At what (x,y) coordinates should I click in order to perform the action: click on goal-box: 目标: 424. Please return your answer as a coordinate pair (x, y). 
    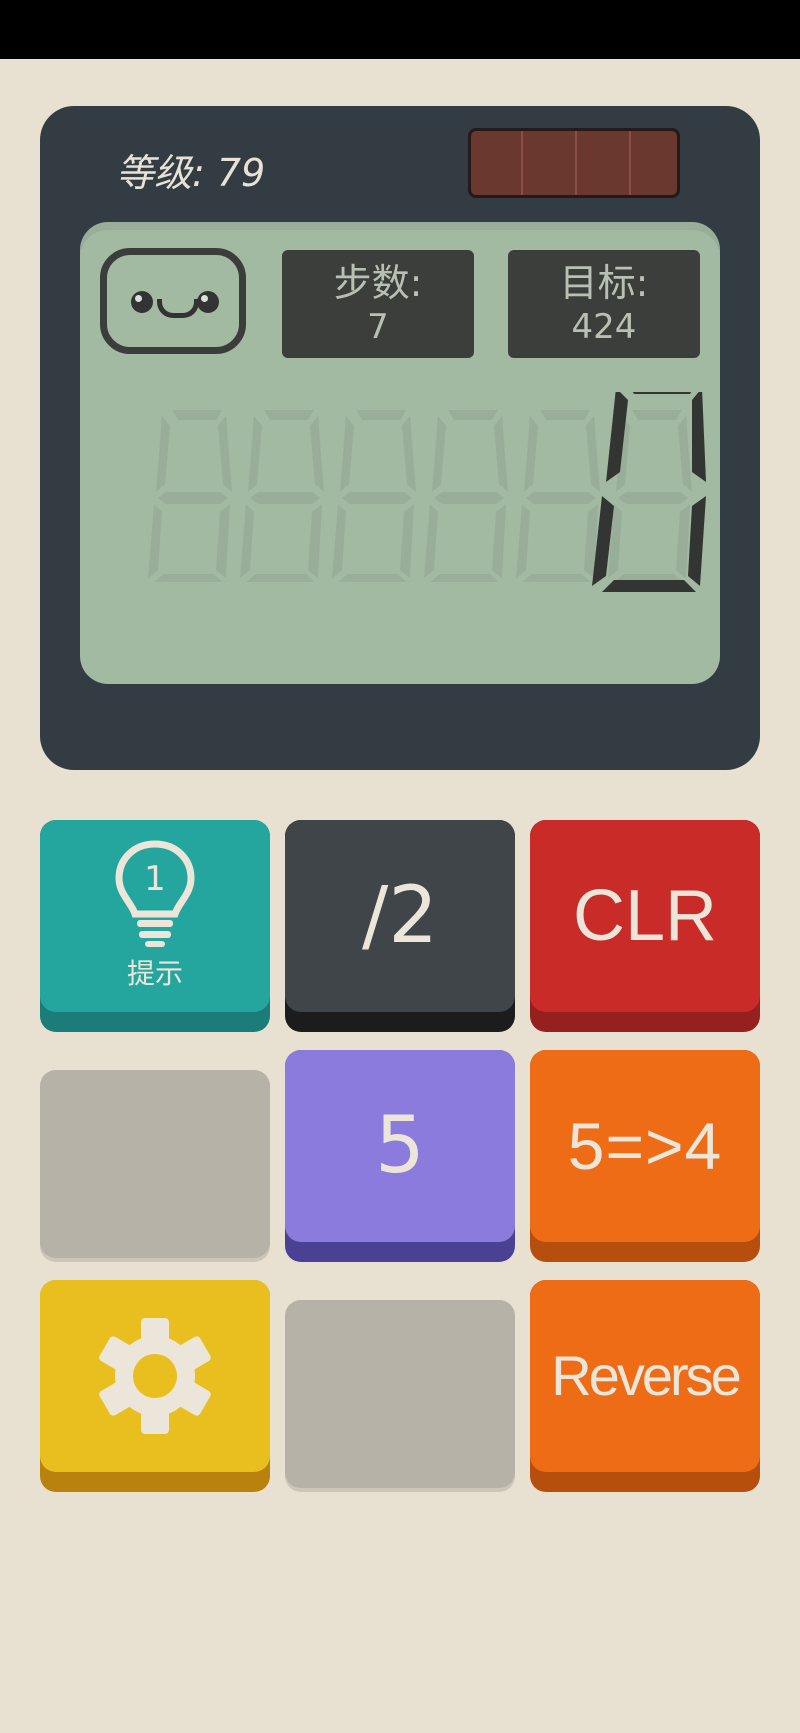
    Looking at the image, I should click on (604, 304).